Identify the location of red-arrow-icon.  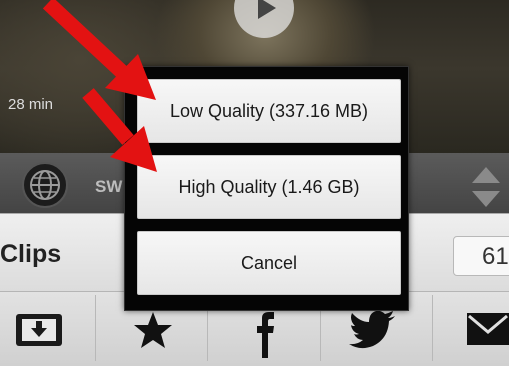
(99, 86).